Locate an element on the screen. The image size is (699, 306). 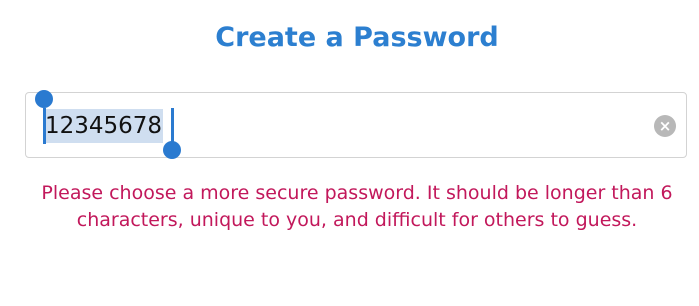
selection-start-caret is located at coordinates (44, 126).